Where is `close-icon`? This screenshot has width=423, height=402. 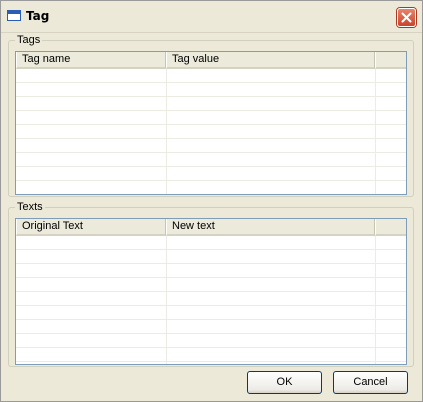 close-icon is located at coordinates (406, 17).